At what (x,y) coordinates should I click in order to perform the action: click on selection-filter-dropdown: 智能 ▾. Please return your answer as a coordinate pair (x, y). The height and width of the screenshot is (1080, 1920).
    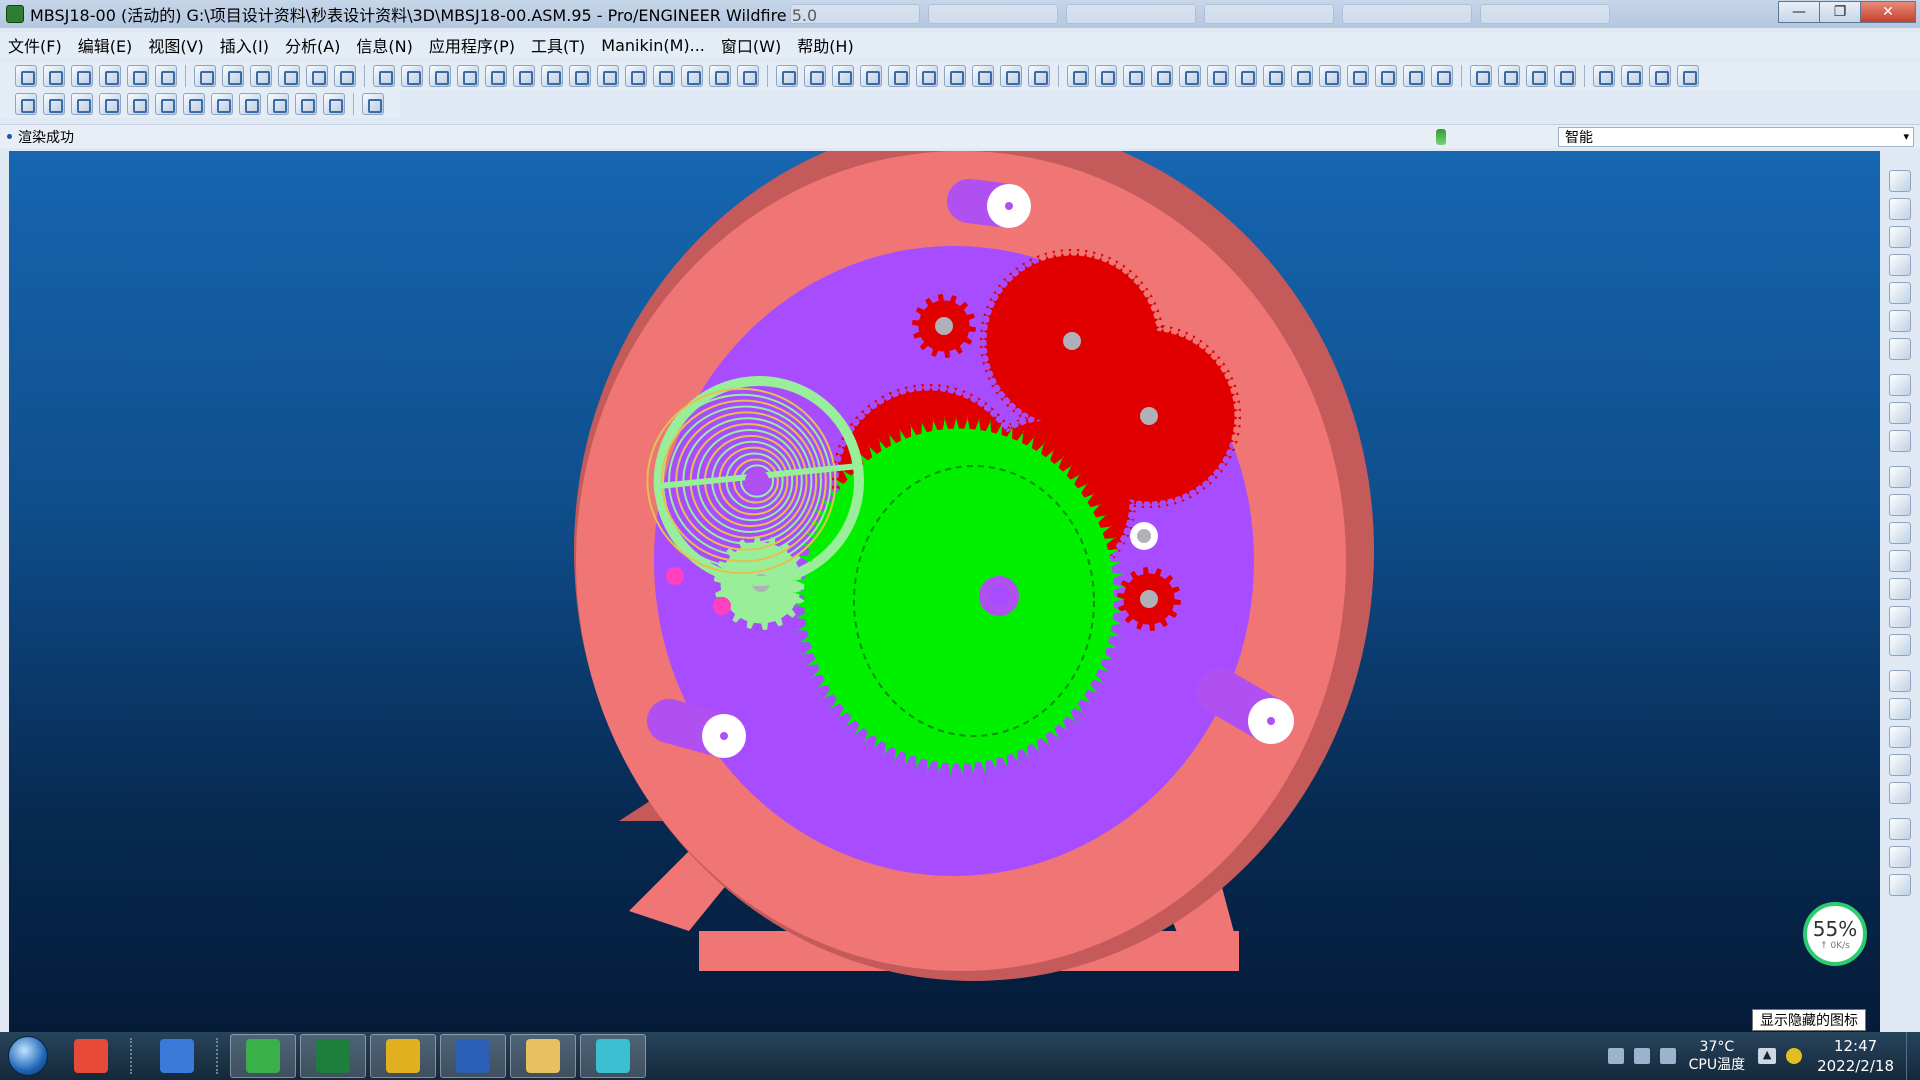
    Looking at the image, I should click on (1736, 137).